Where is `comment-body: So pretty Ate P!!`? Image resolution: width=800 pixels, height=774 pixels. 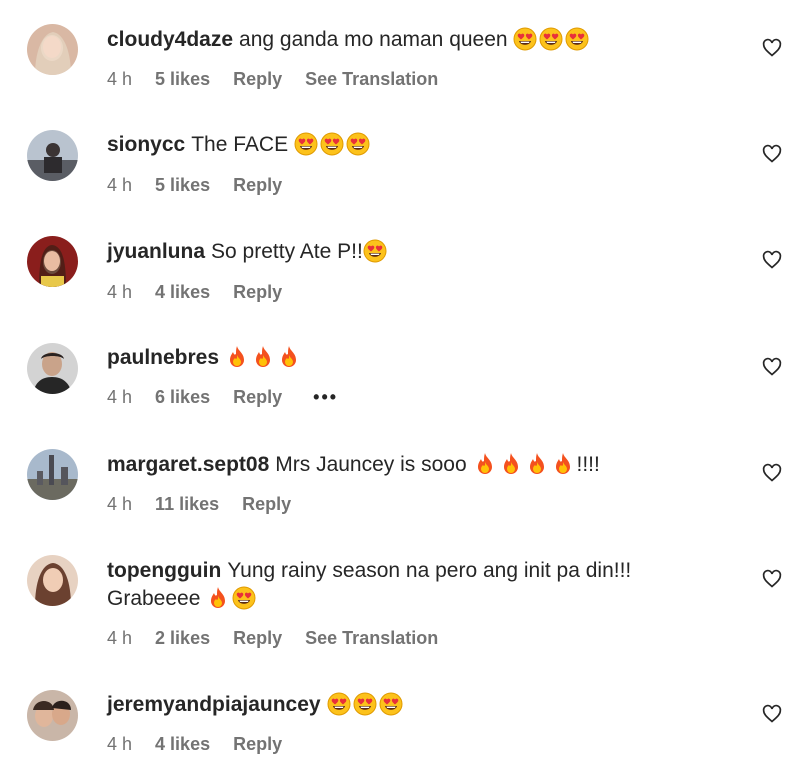
comment-body: So pretty Ate P!! is located at coordinates (287, 251).